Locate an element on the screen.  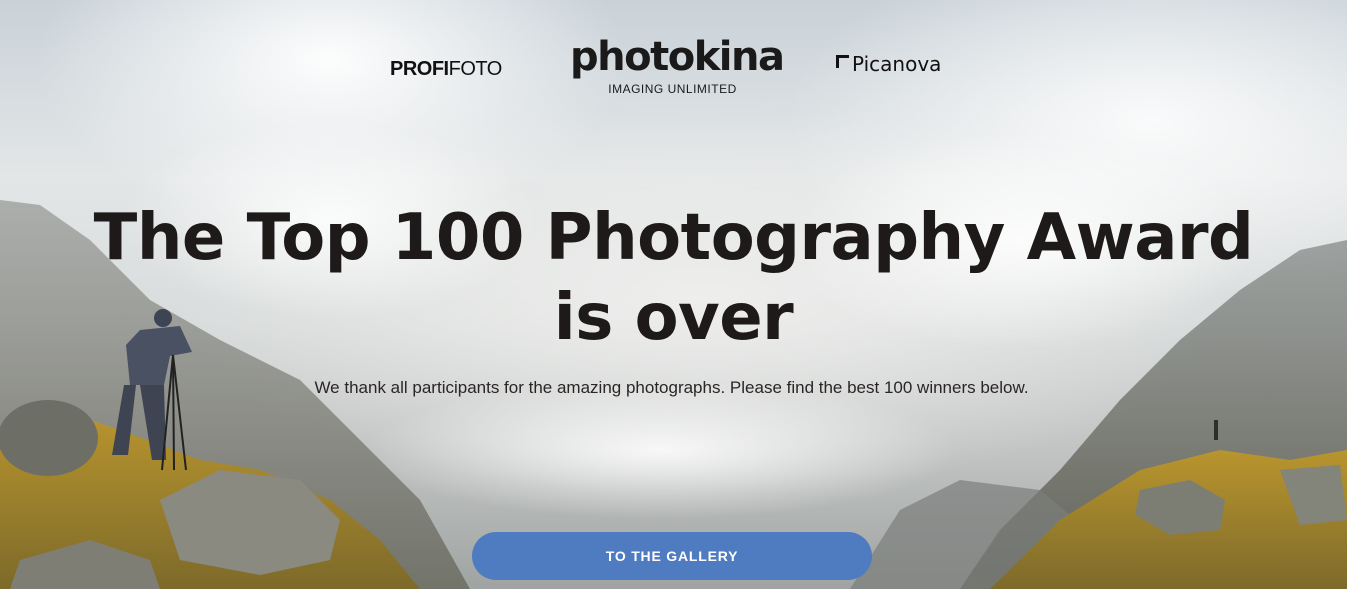
picanova-logo-name: Picanova is located at coordinates (897, 64).